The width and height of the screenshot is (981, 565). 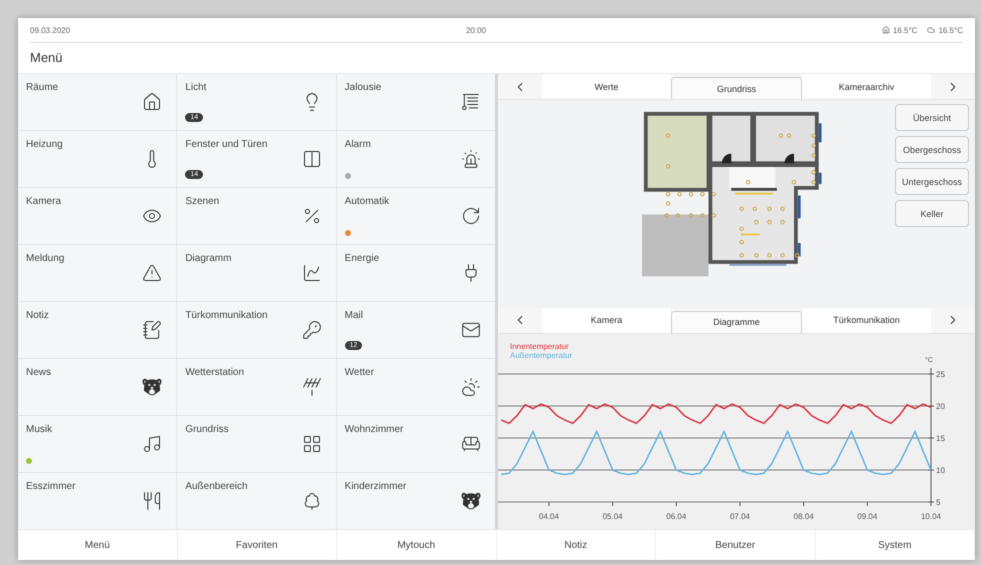 What do you see at coordinates (866, 320) in the screenshot?
I see `tab: Türkomunikation` at bounding box center [866, 320].